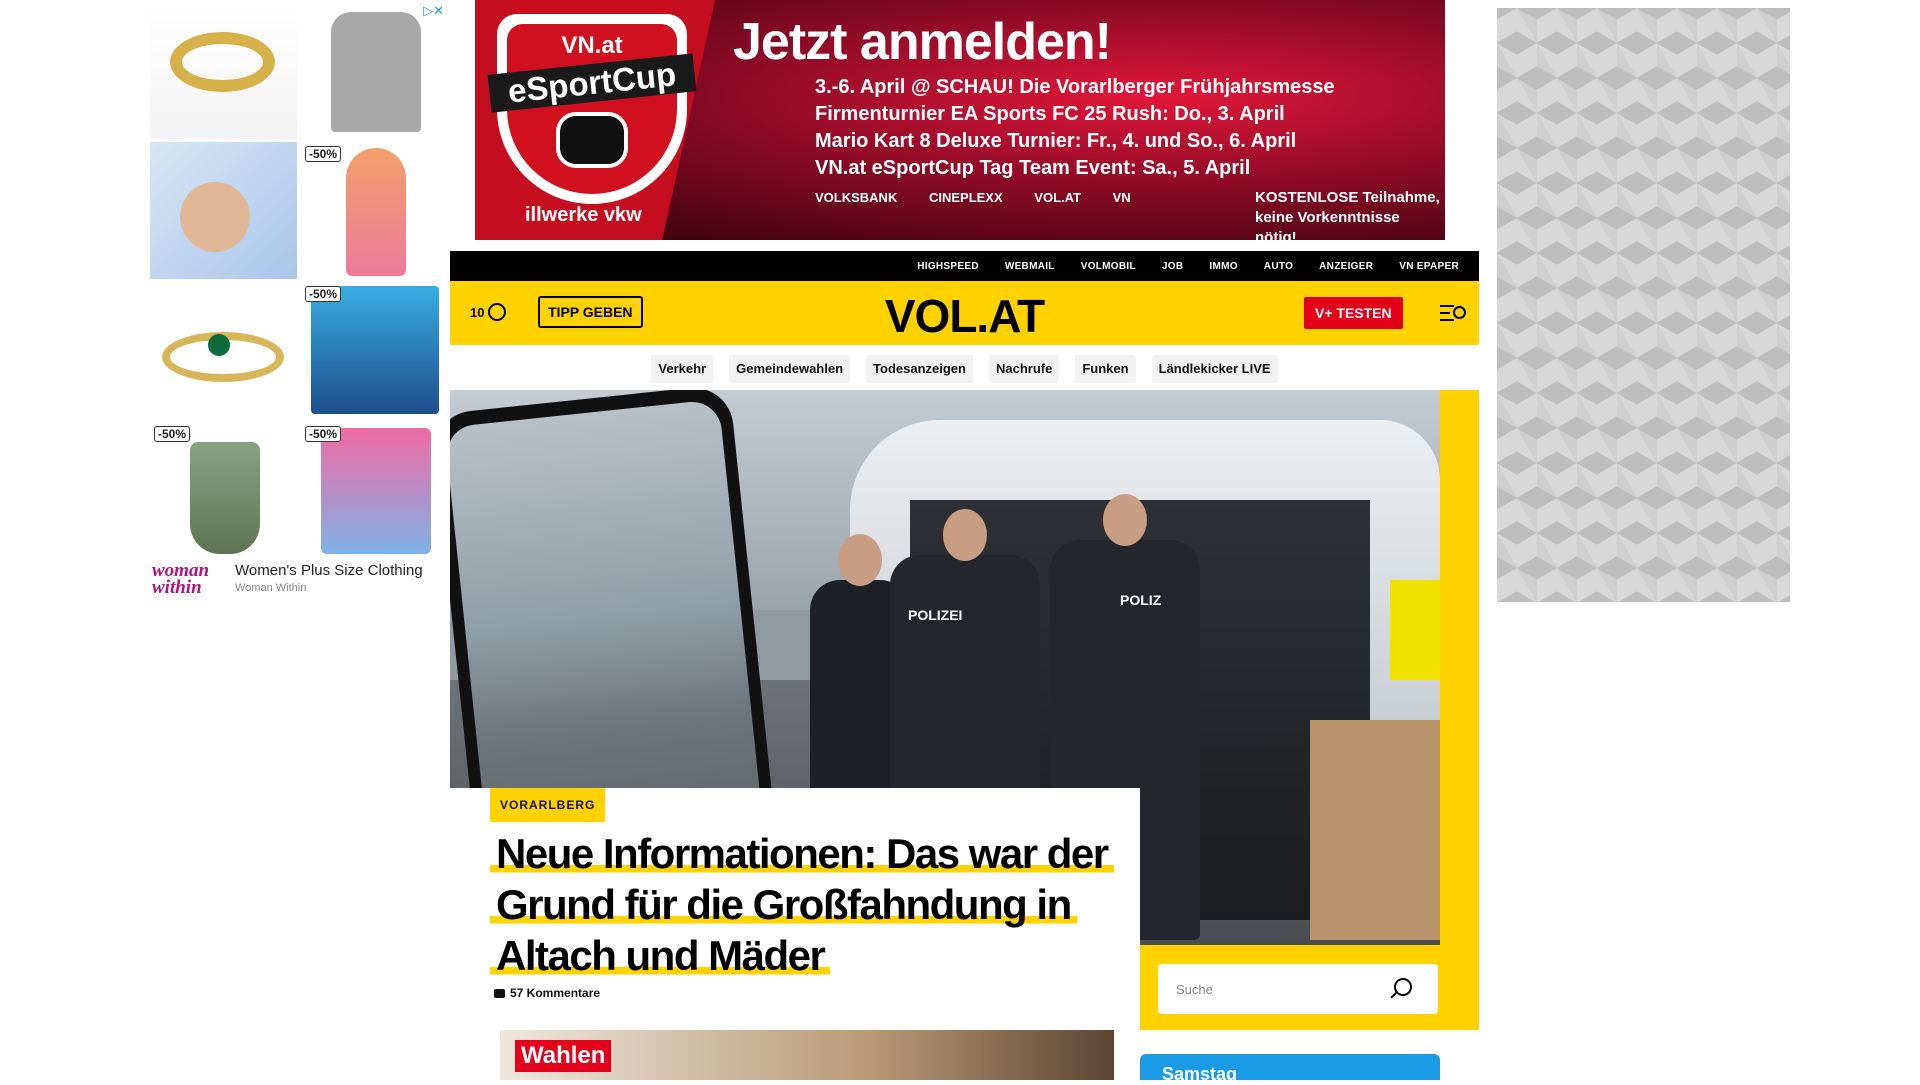 The image size is (1920, 1085). I want to click on topbar-link-vn-epaper: VN EPAPER, so click(1429, 266).